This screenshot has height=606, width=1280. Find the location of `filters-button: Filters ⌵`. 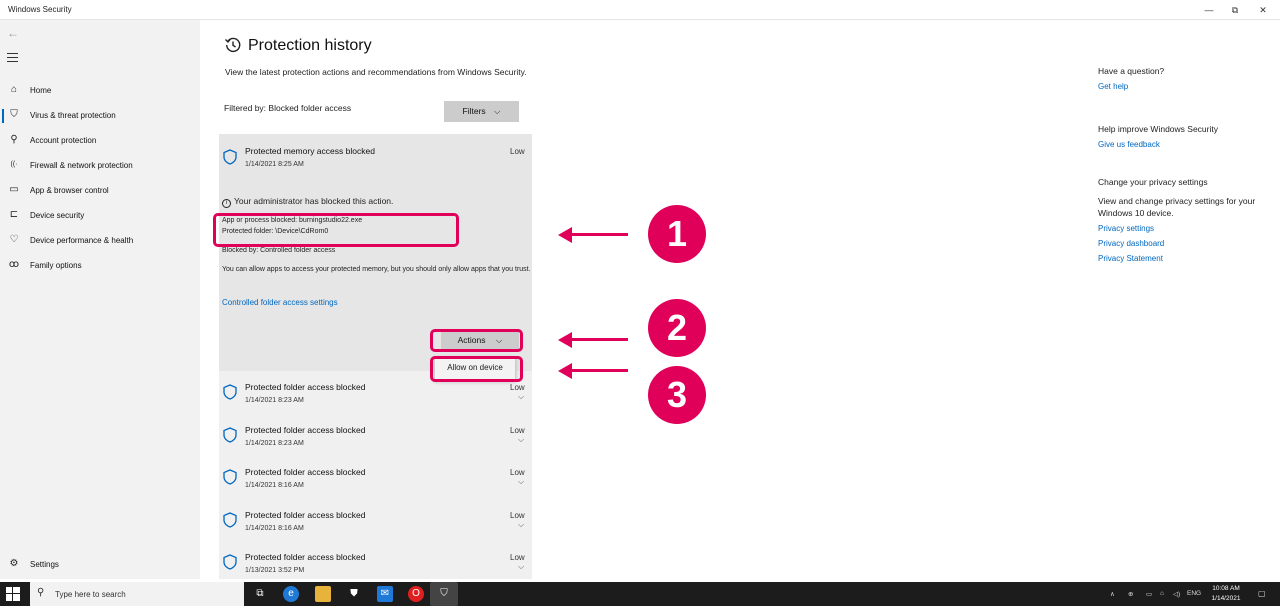

filters-button: Filters ⌵ is located at coordinates (481, 111).